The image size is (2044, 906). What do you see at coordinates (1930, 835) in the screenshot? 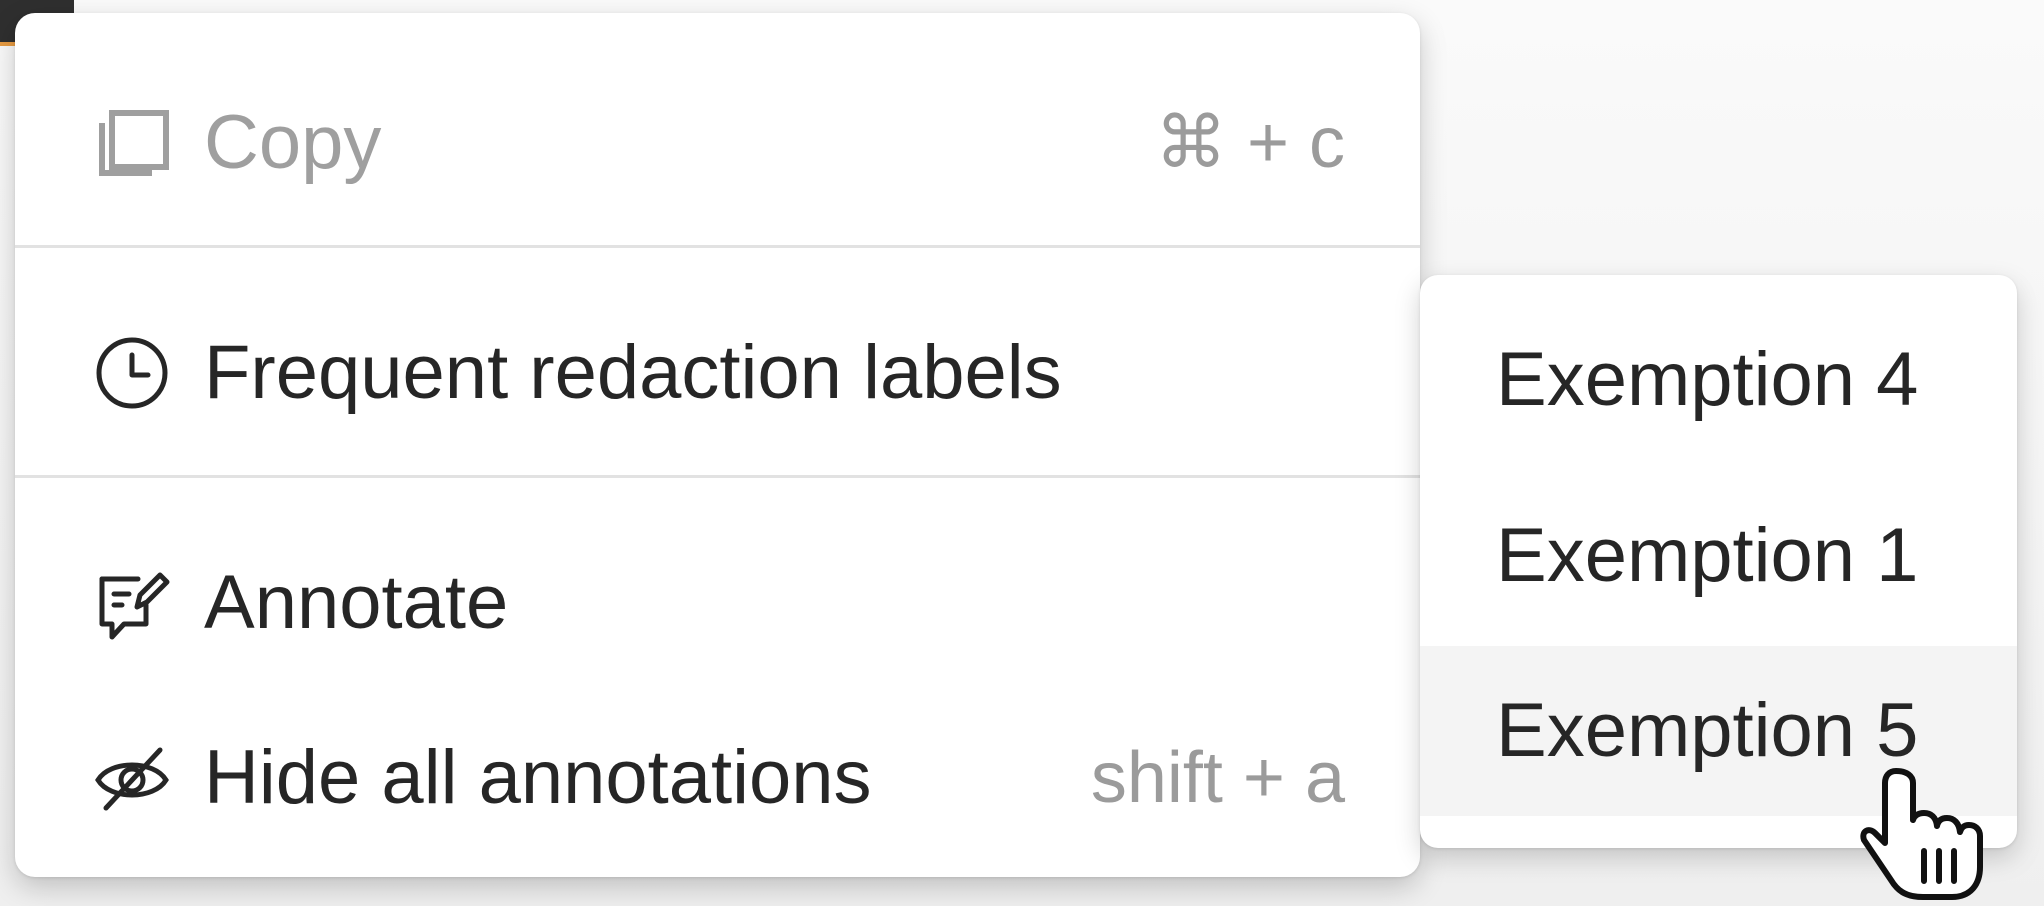
I see `hand-cursor-icon` at bounding box center [1930, 835].